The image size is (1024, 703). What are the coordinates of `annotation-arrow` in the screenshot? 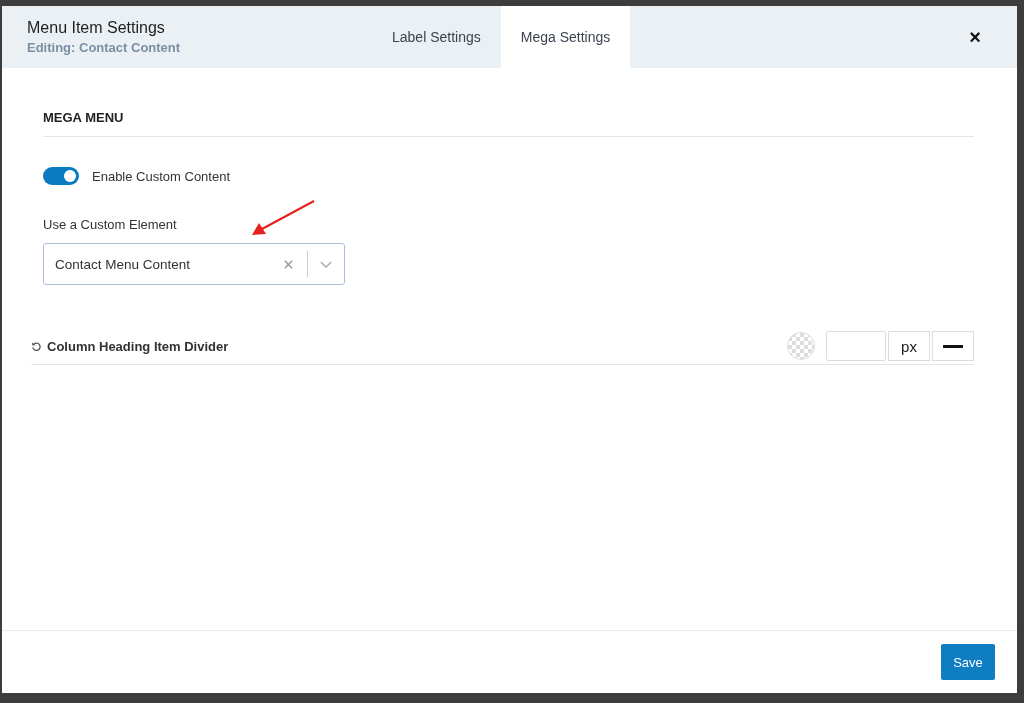 It's located at (283, 218).